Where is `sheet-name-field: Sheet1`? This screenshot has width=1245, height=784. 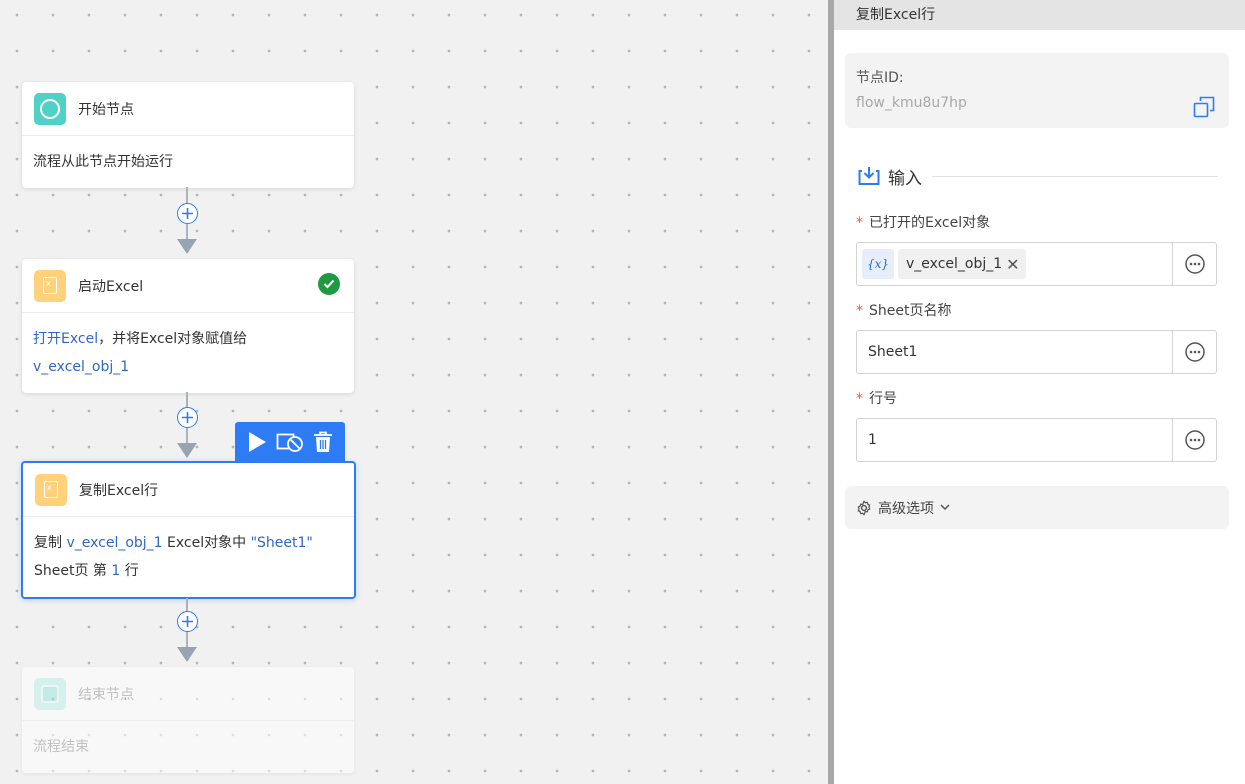 sheet-name-field: Sheet1 is located at coordinates (1036, 352).